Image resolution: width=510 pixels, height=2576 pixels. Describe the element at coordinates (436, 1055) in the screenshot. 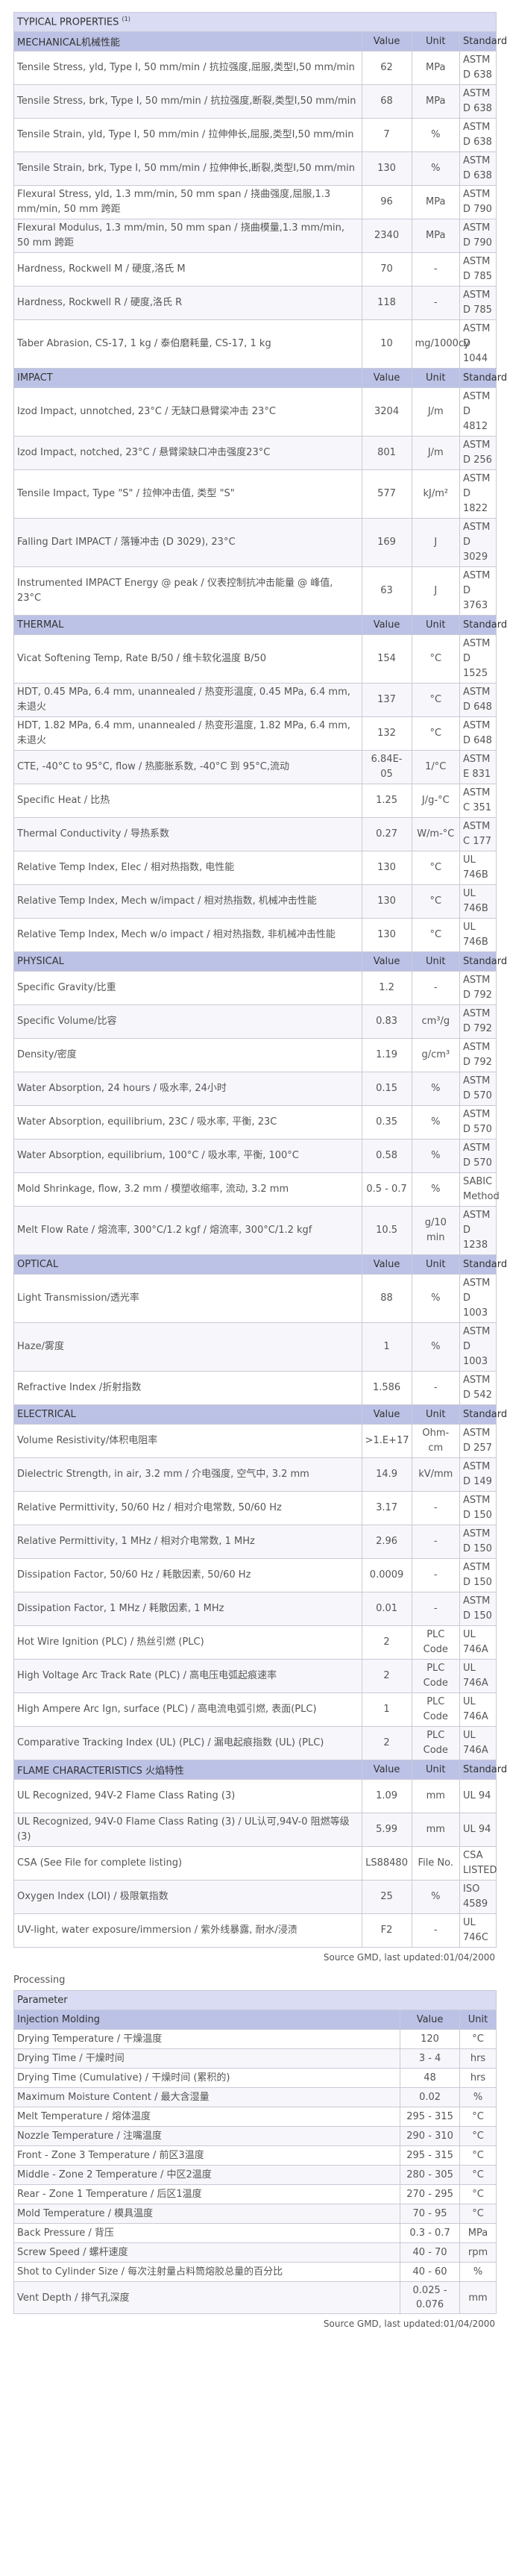

I see `property-unit: g/cm³` at that location.